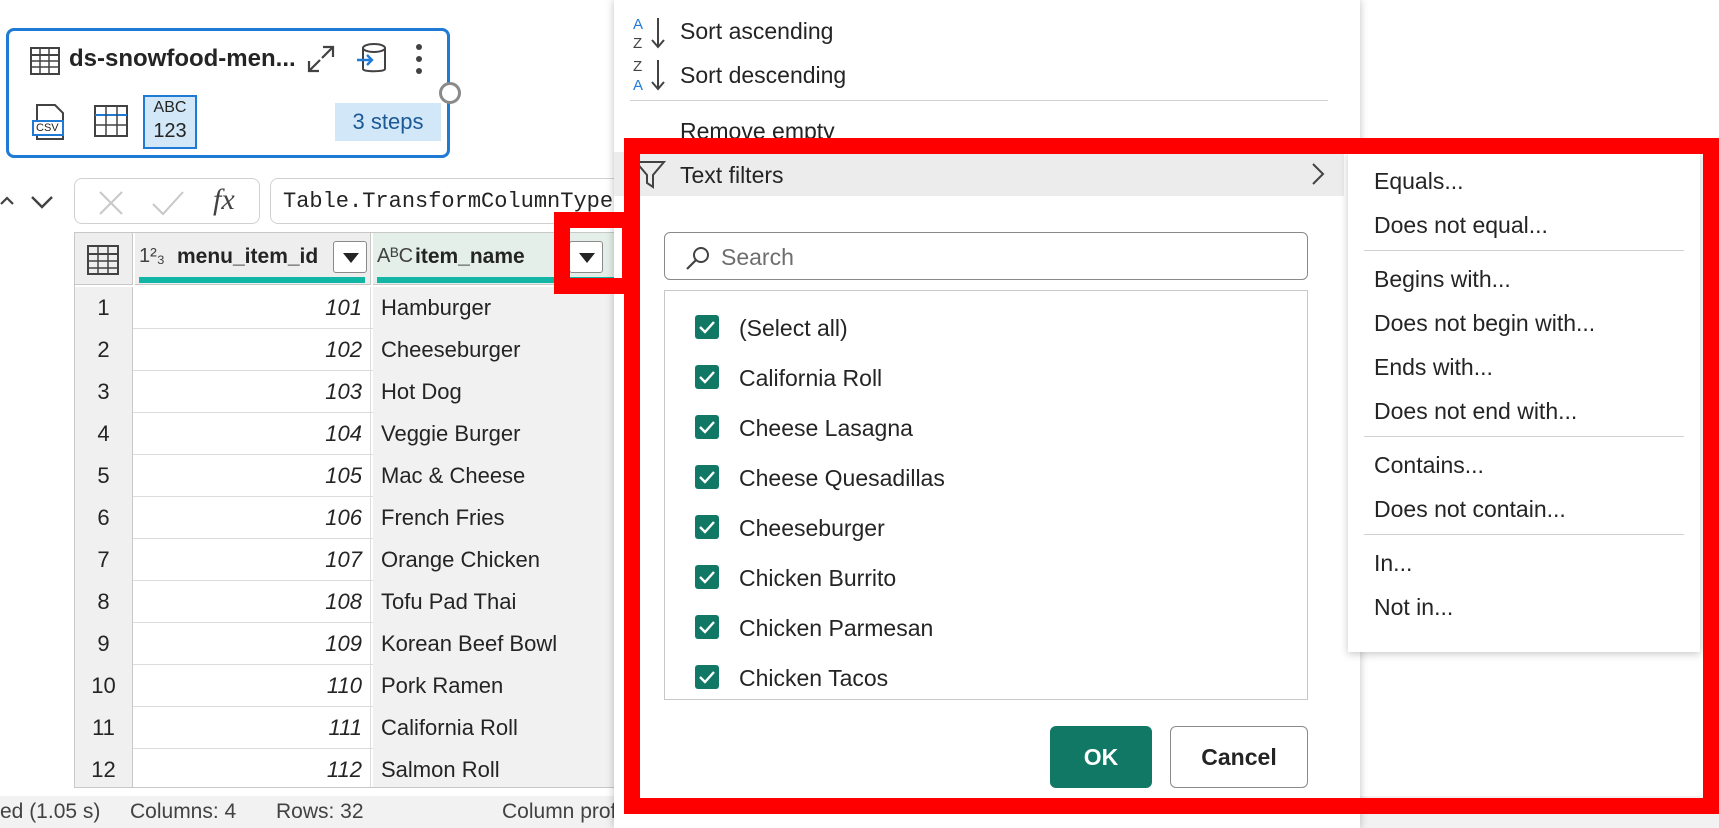 This screenshot has width=1719, height=828. I want to click on text-type-icon: AᴮC, so click(395, 256).